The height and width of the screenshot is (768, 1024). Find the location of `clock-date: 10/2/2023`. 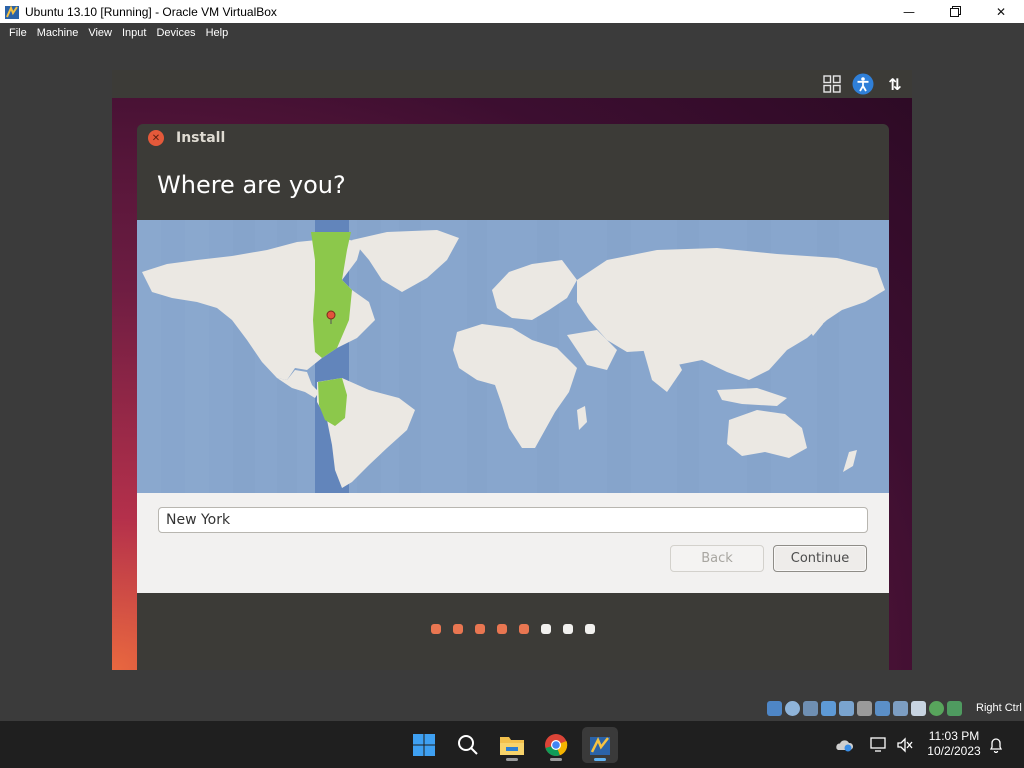

clock-date: 10/2/2023 is located at coordinates (954, 751).